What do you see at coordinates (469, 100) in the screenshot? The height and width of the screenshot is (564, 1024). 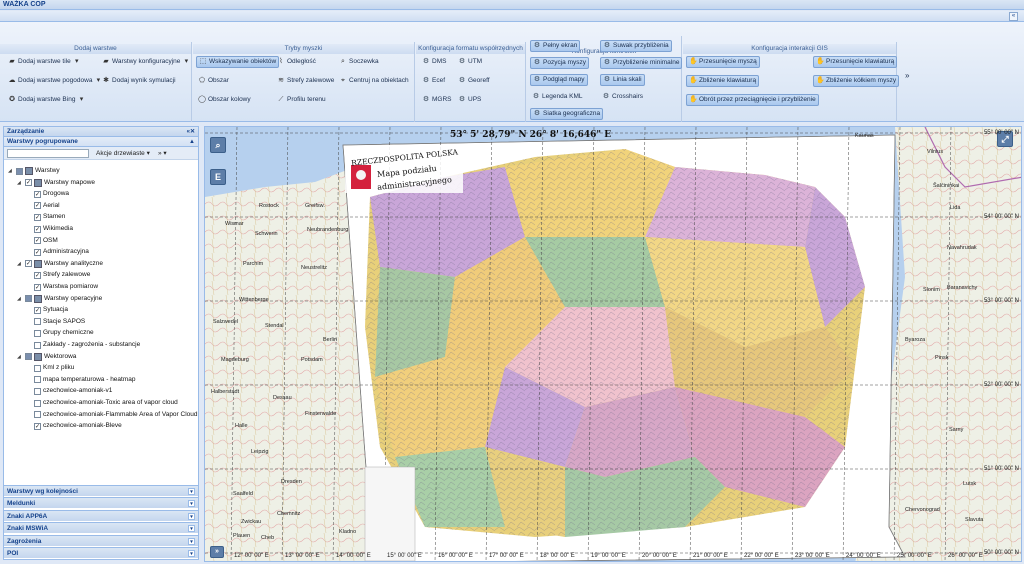 I see `ups-format-button: ⚙ UPS` at bounding box center [469, 100].